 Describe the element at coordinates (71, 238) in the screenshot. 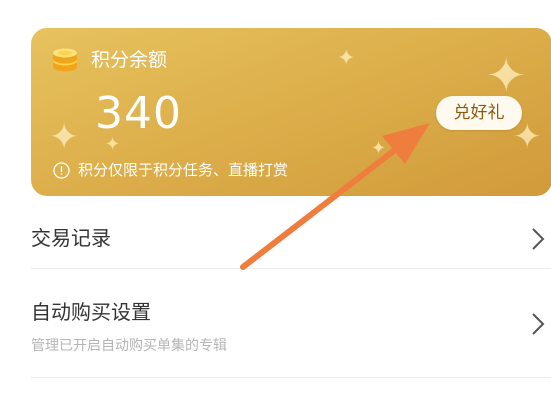

I see `menu-item-label: 交易记录` at that location.